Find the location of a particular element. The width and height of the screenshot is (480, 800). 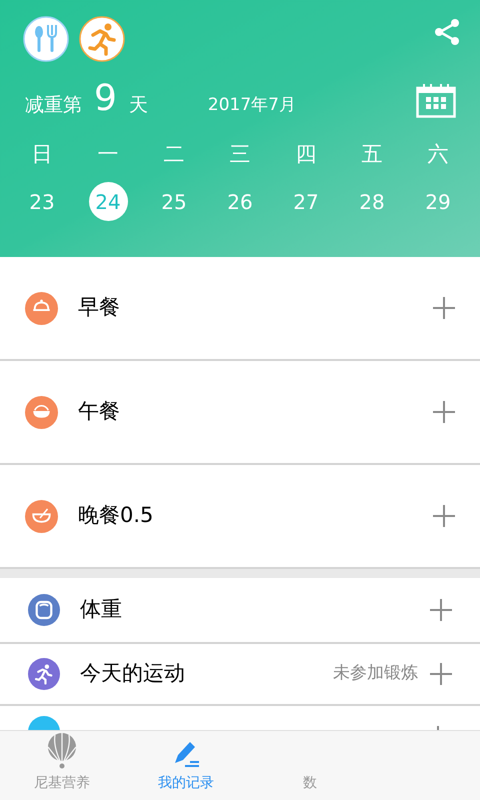

meal-label: 晚餐0.5 is located at coordinates (116, 516).